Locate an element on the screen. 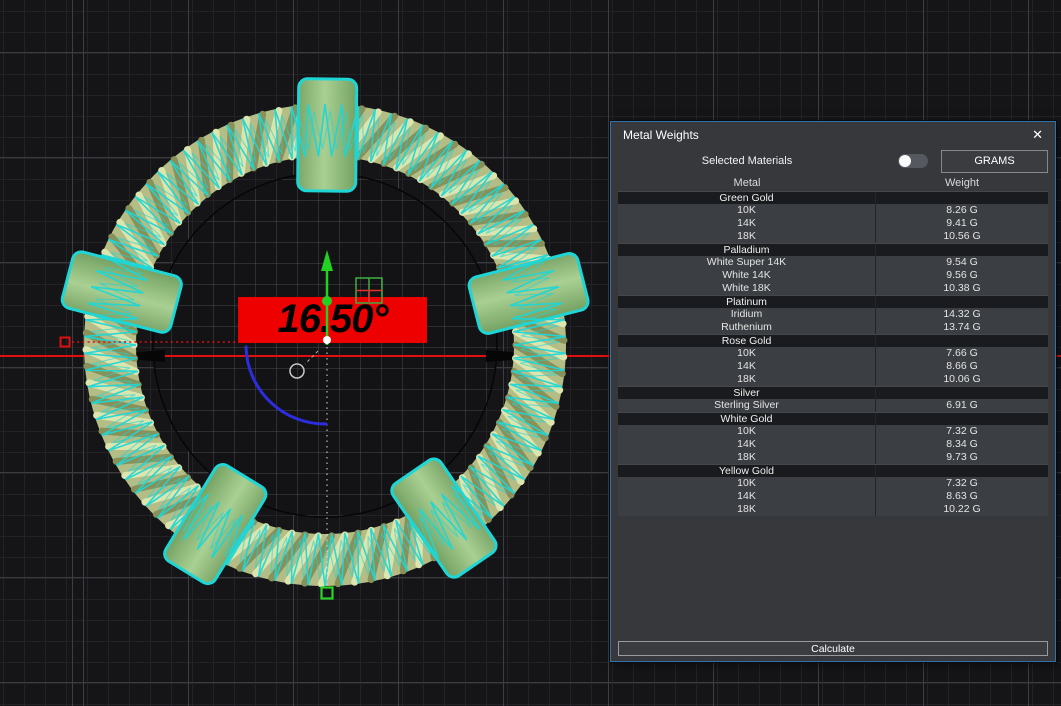 The width and height of the screenshot is (1061, 706). metal-row: White 14K 9.56 G is located at coordinates (833, 275).